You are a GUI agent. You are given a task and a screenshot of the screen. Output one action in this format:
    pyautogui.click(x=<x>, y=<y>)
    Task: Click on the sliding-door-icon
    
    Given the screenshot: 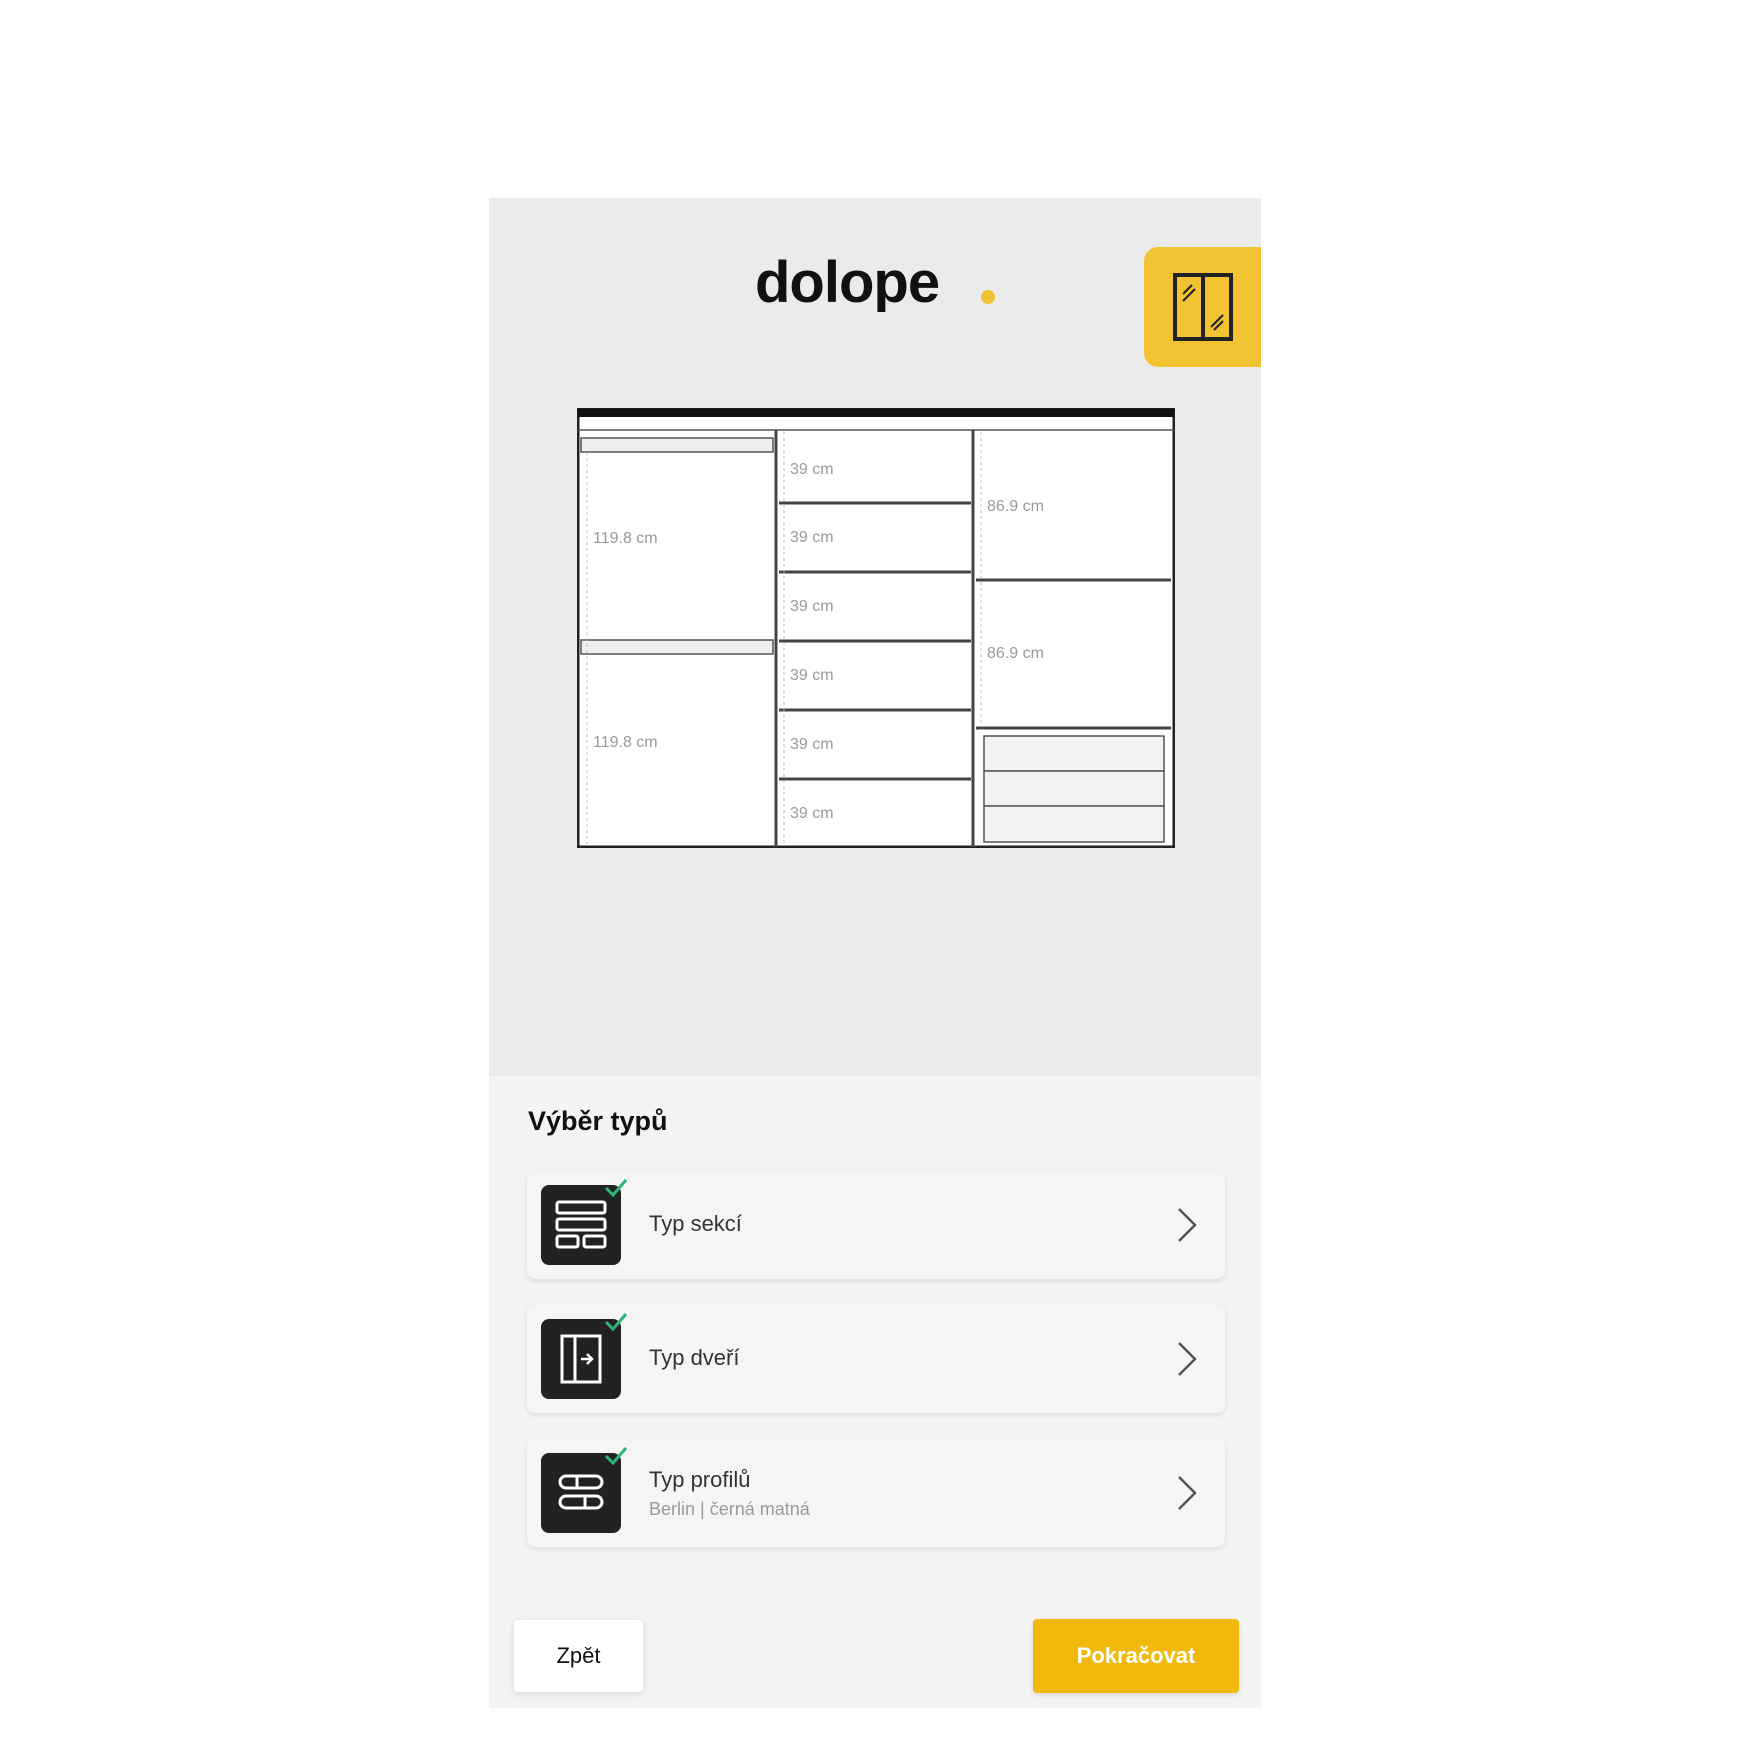 What is the action you would take?
    pyautogui.click(x=1202, y=307)
    